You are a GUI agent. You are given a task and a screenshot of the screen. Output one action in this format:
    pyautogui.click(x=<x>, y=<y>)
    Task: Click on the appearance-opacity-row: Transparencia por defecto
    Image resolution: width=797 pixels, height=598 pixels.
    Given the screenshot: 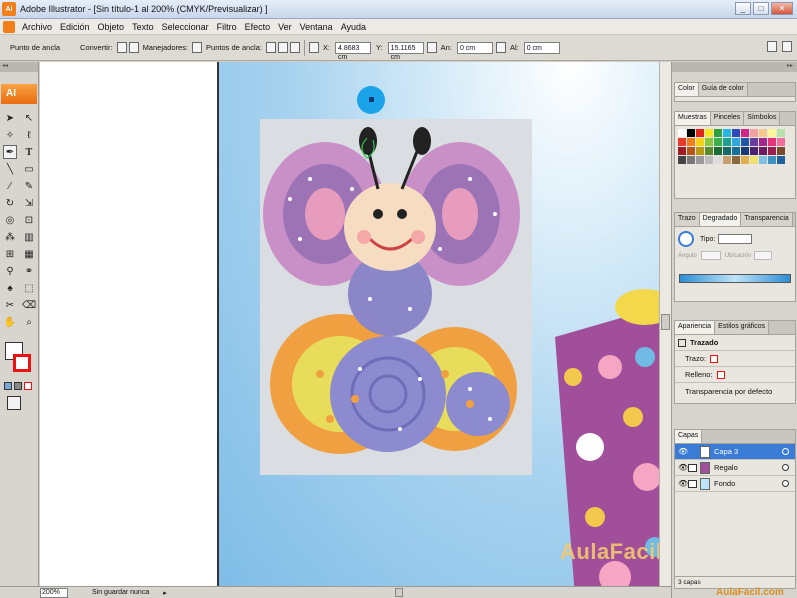 What is the action you would take?
    pyautogui.click(x=735, y=391)
    